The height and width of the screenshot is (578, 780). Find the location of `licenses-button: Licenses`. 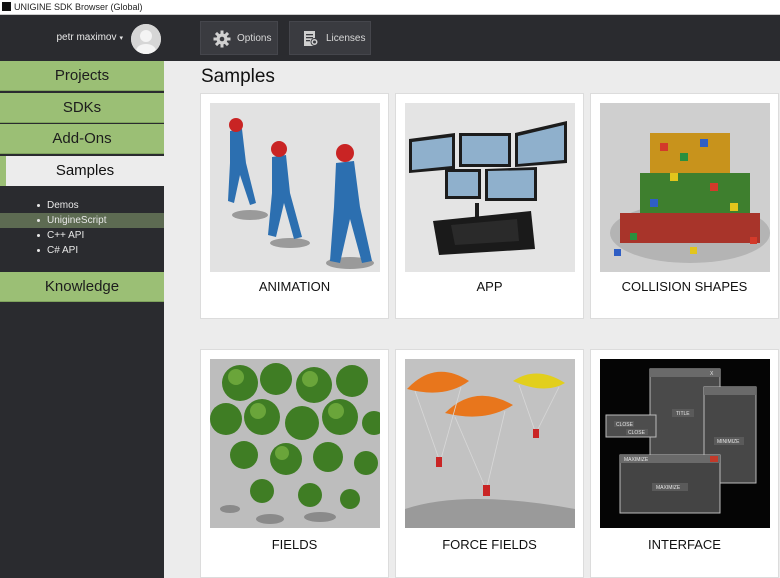

licenses-button: Licenses is located at coordinates (330, 38).